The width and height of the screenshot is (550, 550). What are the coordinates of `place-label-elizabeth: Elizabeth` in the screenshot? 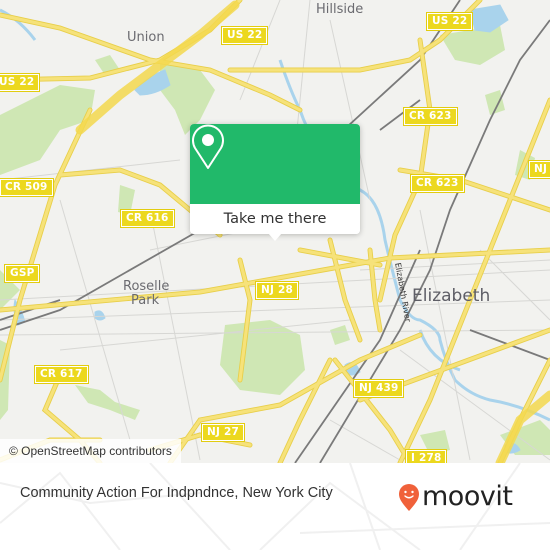 It's located at (451, 296).